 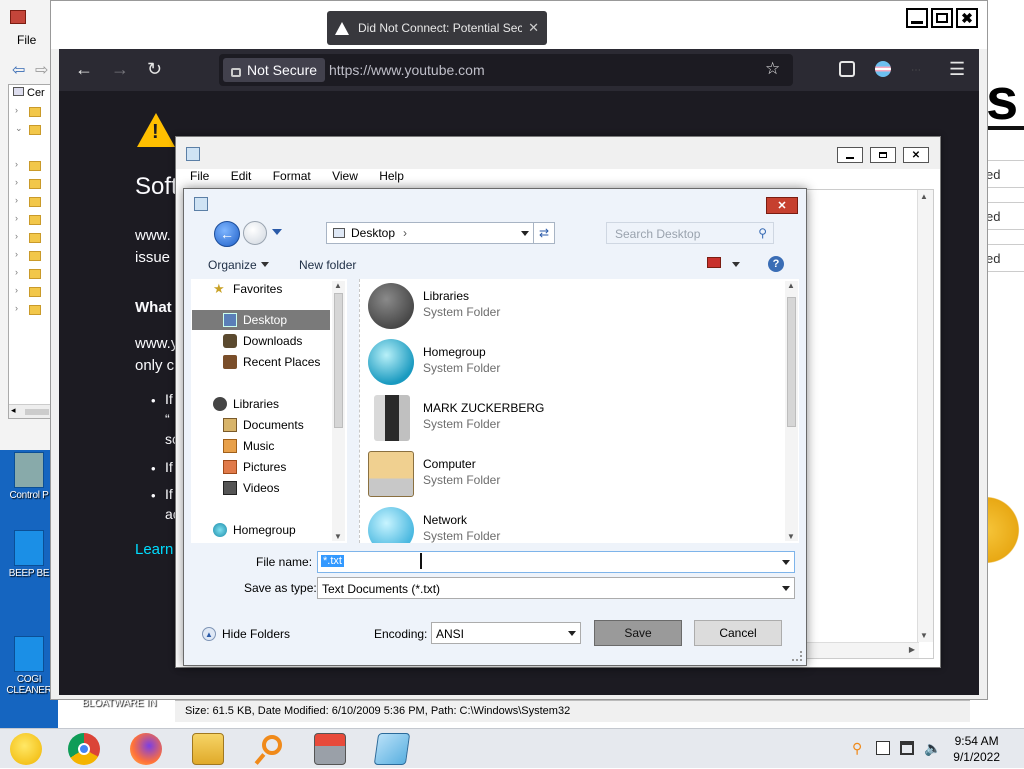 What do you see at coordinates (274, 70) in the screenshot?
I see `not-secure-badge: Not Secure` at bounding box center [274, 70].